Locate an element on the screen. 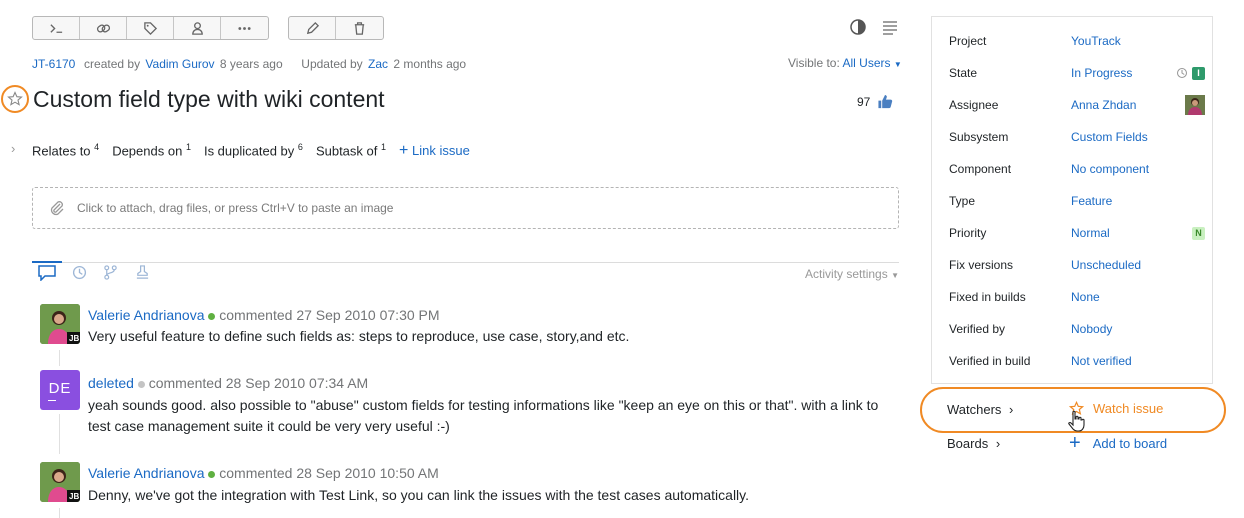 The height and width of the screenshot is (518, 1244). comment-date: 27 Sep 2010 07:30 PM is located at coordinates (367, 315).